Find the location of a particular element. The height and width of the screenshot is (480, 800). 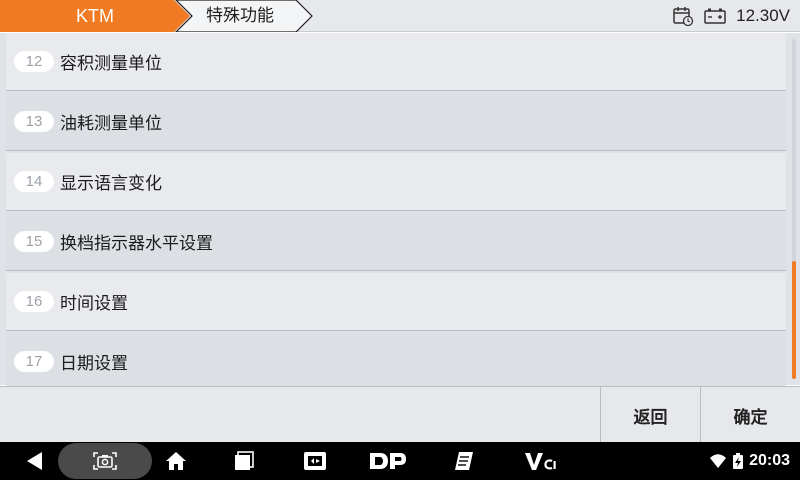

dp-icon is located at coordinates (388, 461).